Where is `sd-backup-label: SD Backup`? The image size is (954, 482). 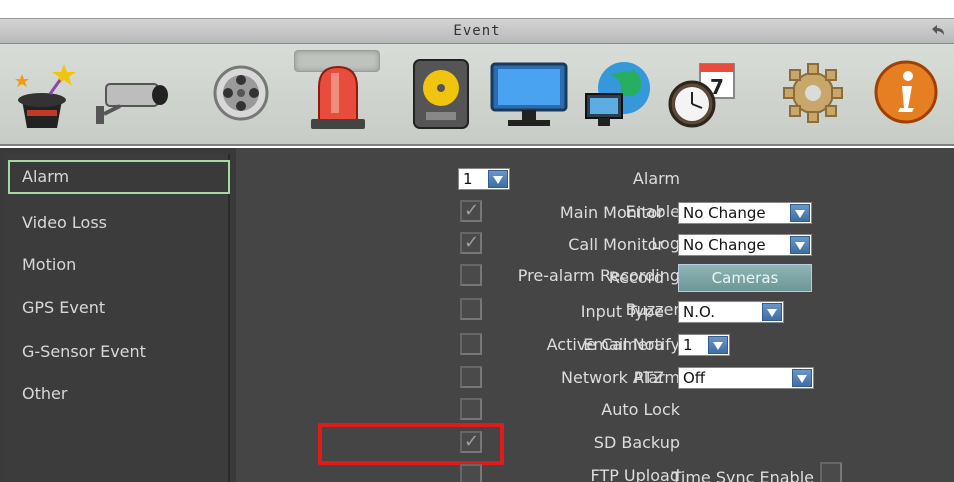 sd-backup-label: SD Backup is located at coordinates (636, 442).